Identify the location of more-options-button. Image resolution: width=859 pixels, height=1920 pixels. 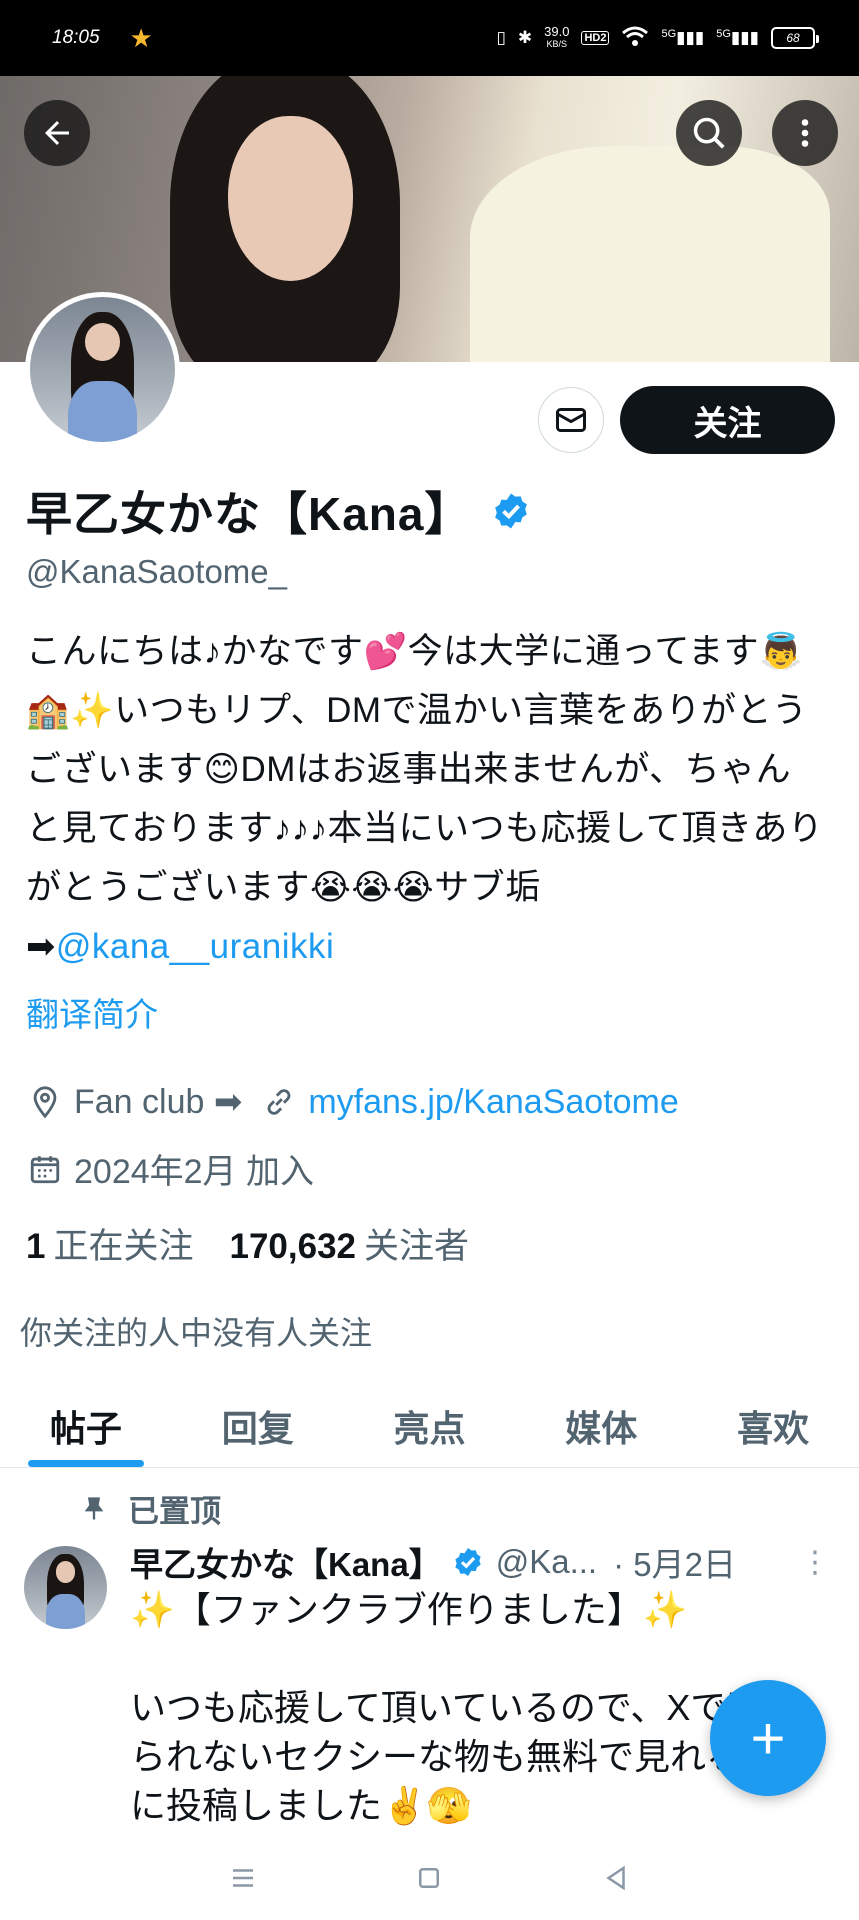
(805, 133).